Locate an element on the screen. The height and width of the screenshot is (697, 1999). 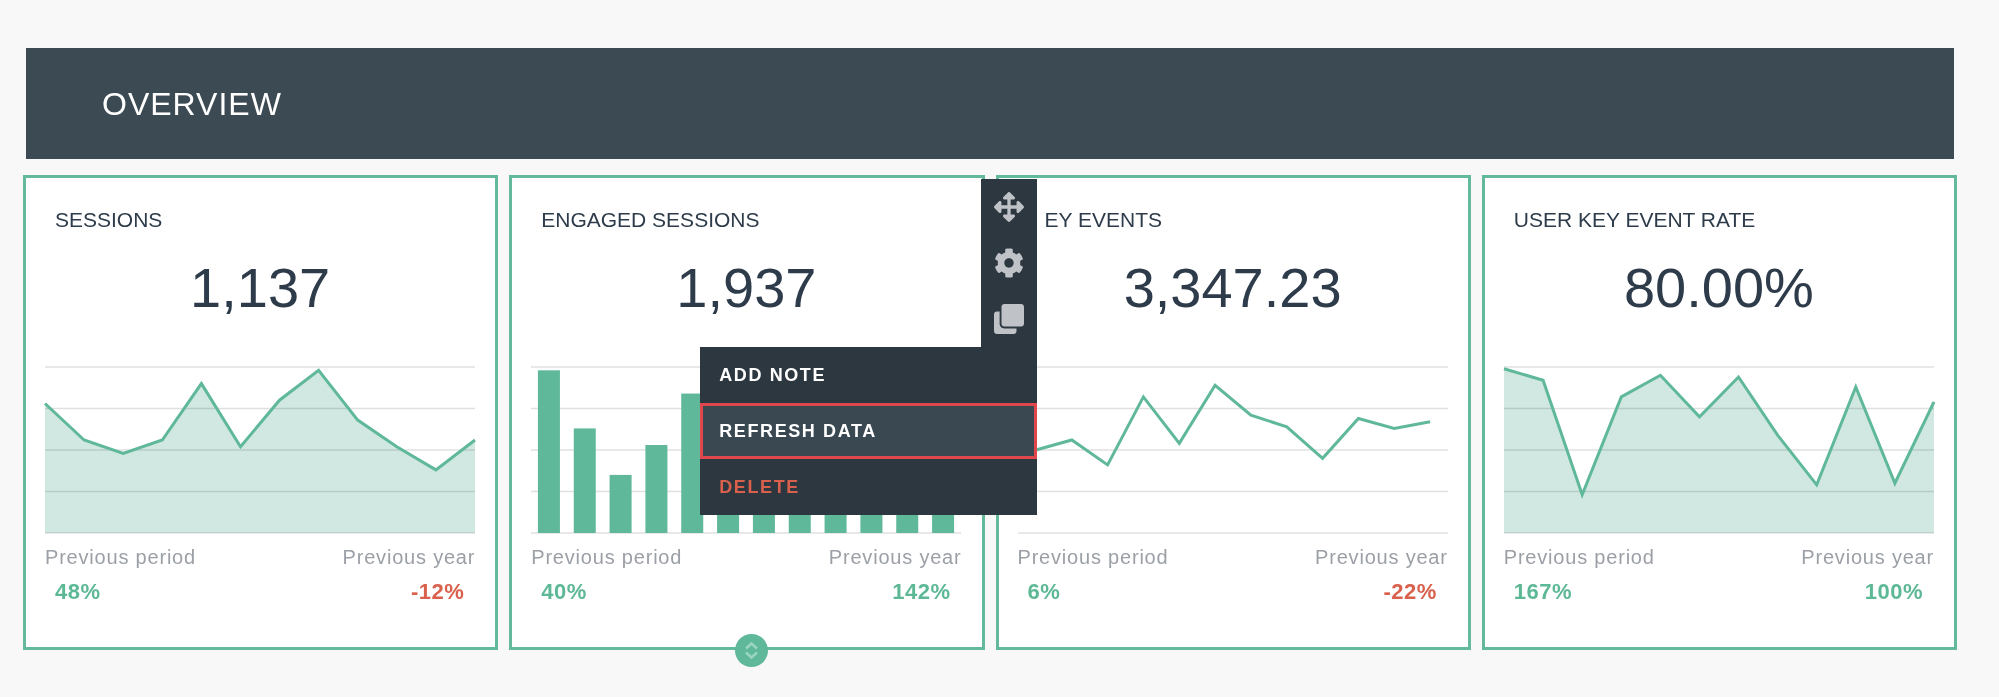
section-title: OVERVIEW is located at coordinates (192, 103).